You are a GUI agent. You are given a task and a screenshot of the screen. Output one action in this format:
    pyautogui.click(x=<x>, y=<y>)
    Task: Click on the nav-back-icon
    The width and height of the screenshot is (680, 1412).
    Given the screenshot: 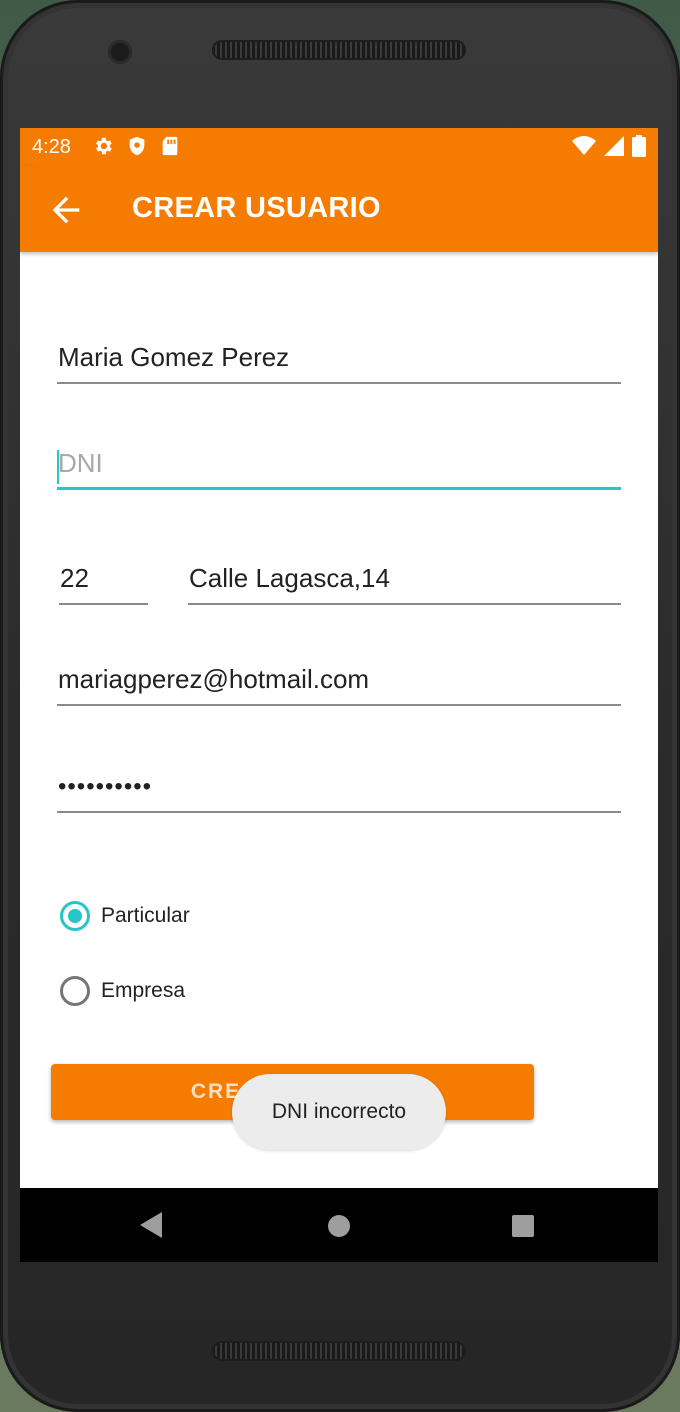 What is the action you would take?
    pyautogui.click(x=152, y=1227)
    